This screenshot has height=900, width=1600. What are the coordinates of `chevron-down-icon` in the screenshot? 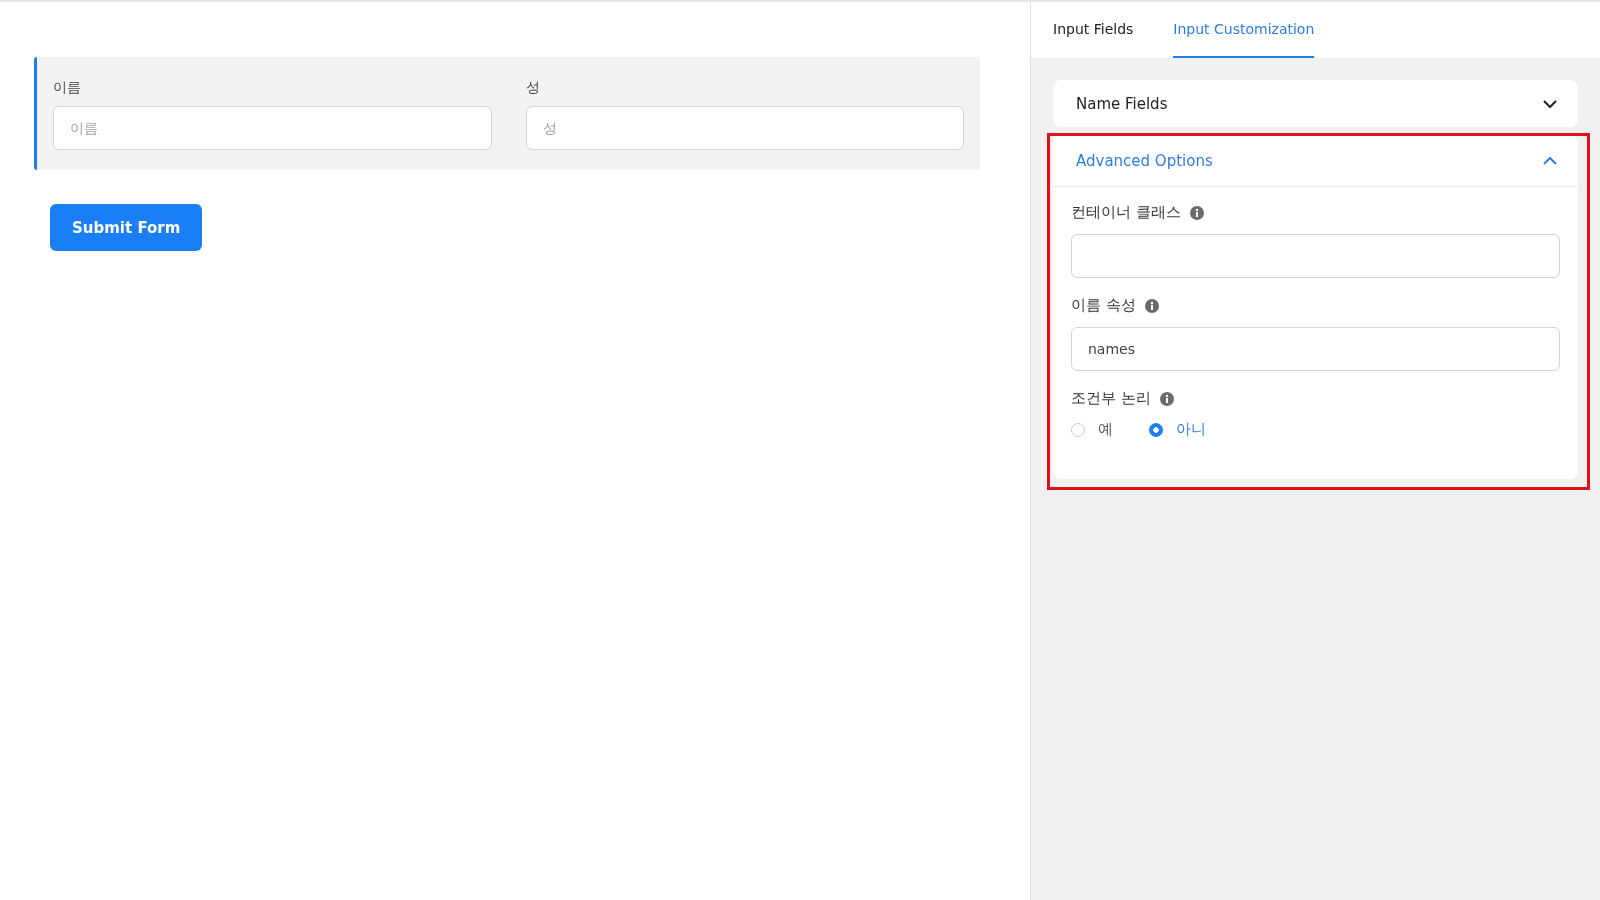 It's located at (1550, 103).